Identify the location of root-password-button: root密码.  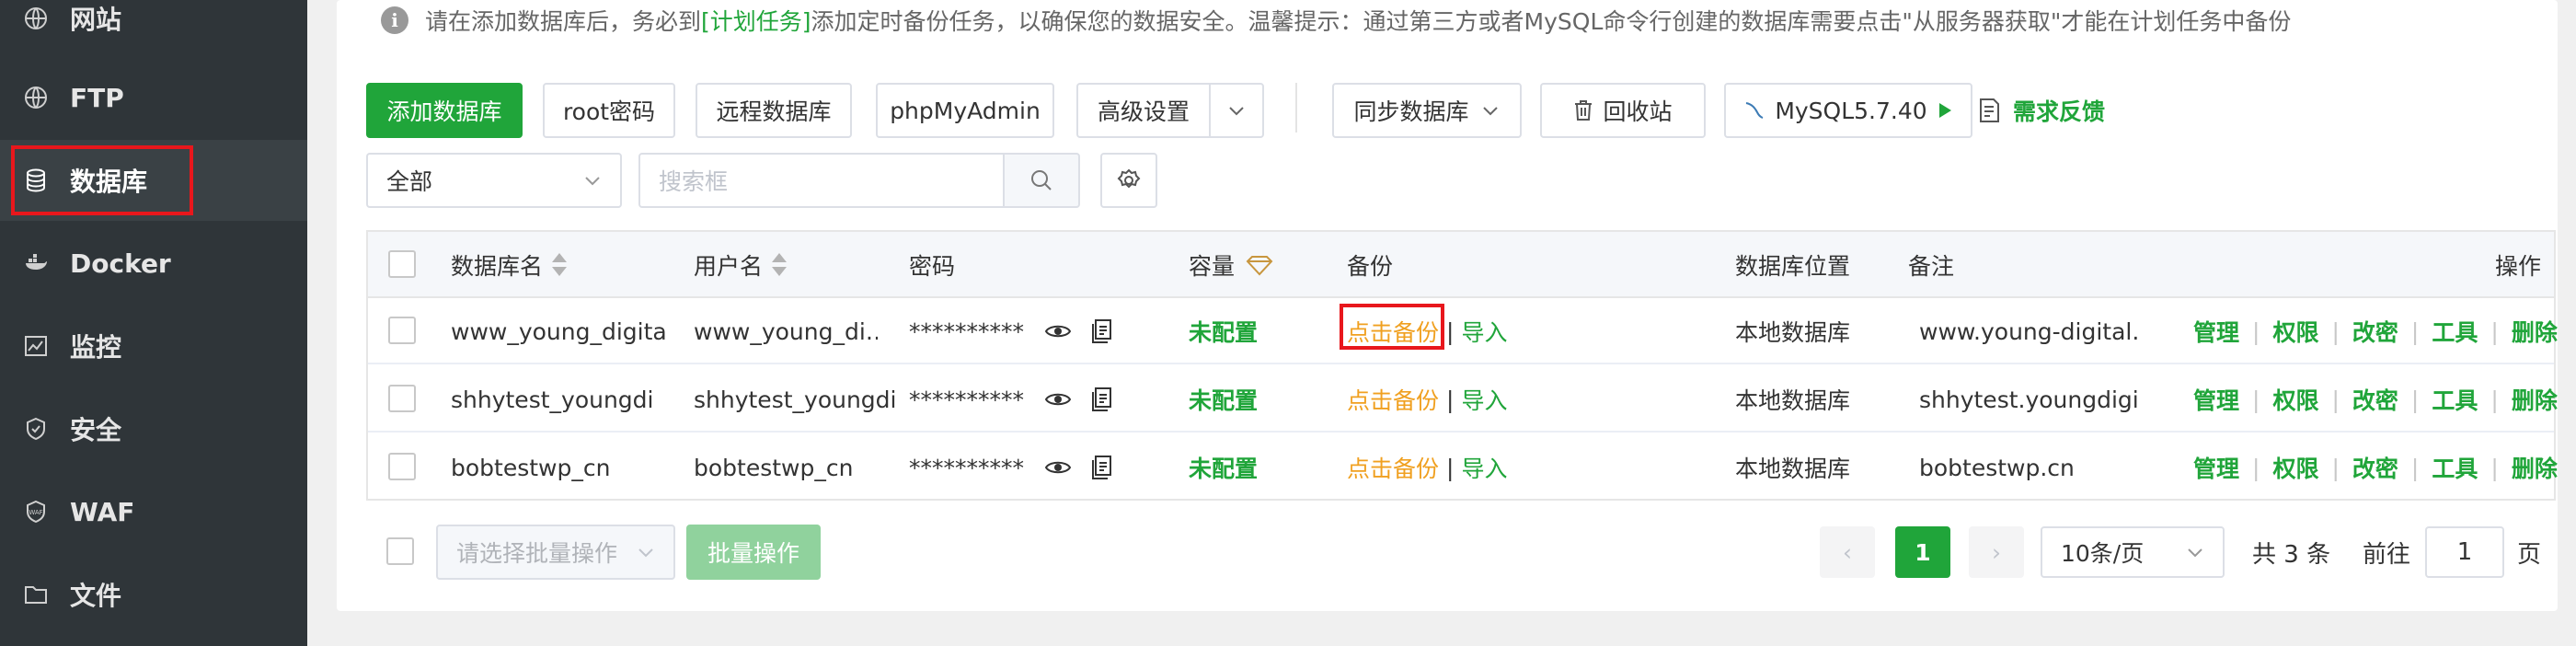
(609, 110).